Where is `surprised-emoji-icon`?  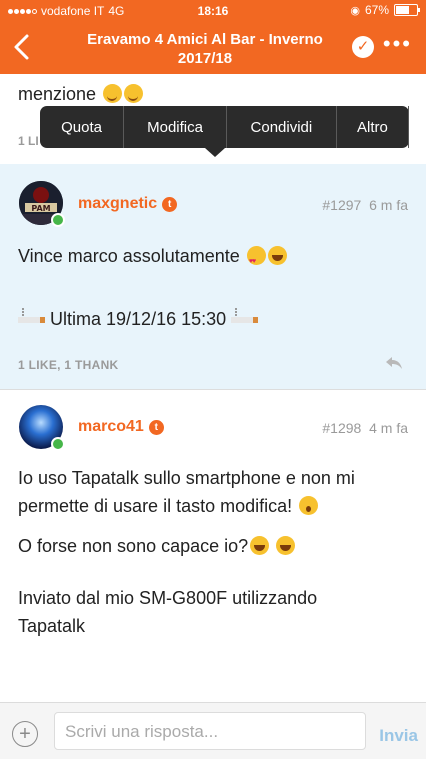 surprised-emoji-icon is located at coordinates (309, 505).